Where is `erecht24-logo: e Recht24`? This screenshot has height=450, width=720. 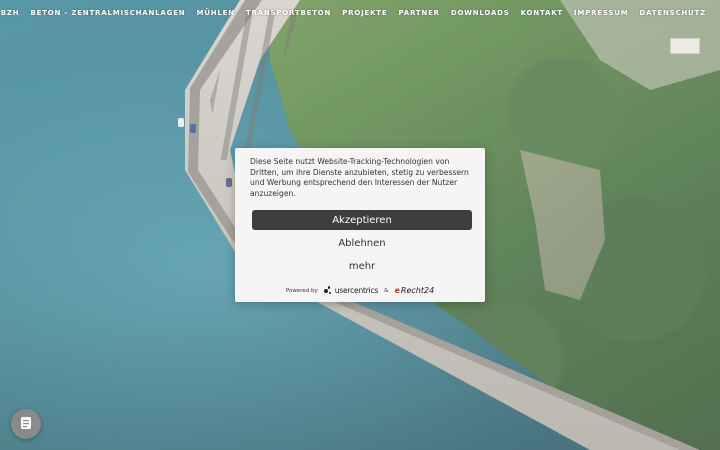 erecht24-logo: e Recht24 is located at coordinates (414, 290).